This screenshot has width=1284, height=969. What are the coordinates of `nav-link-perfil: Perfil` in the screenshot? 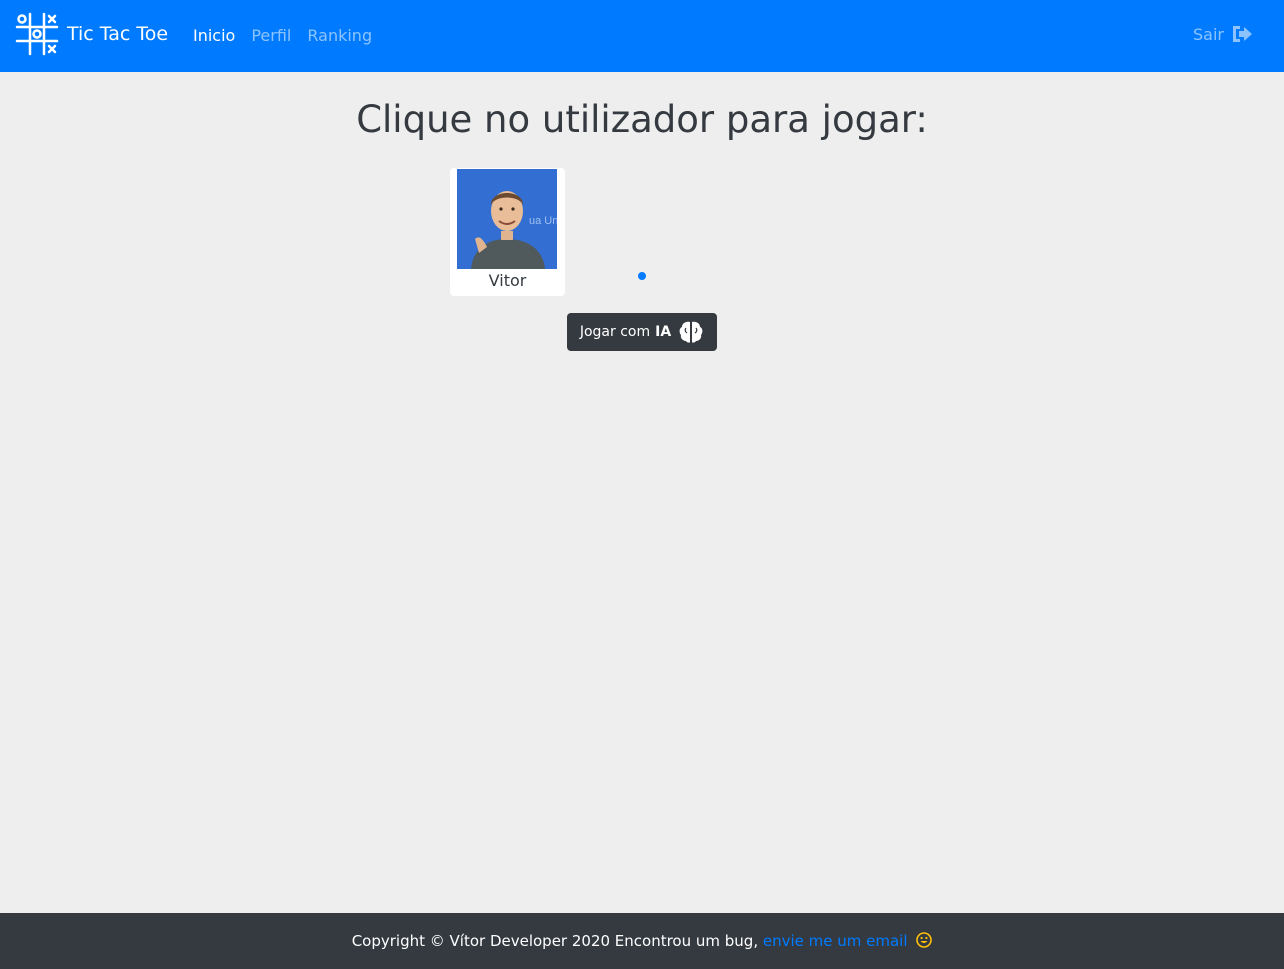 It's located at (271, 36).